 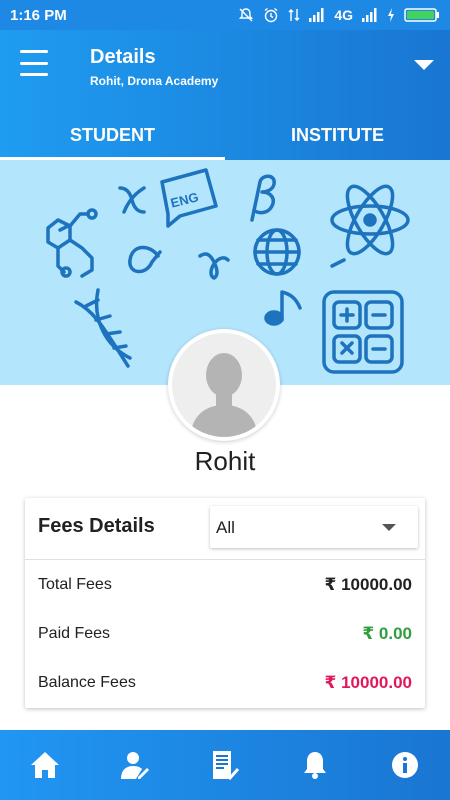 I want to click on person-silhouette-icon, so click(x=224, y=385).